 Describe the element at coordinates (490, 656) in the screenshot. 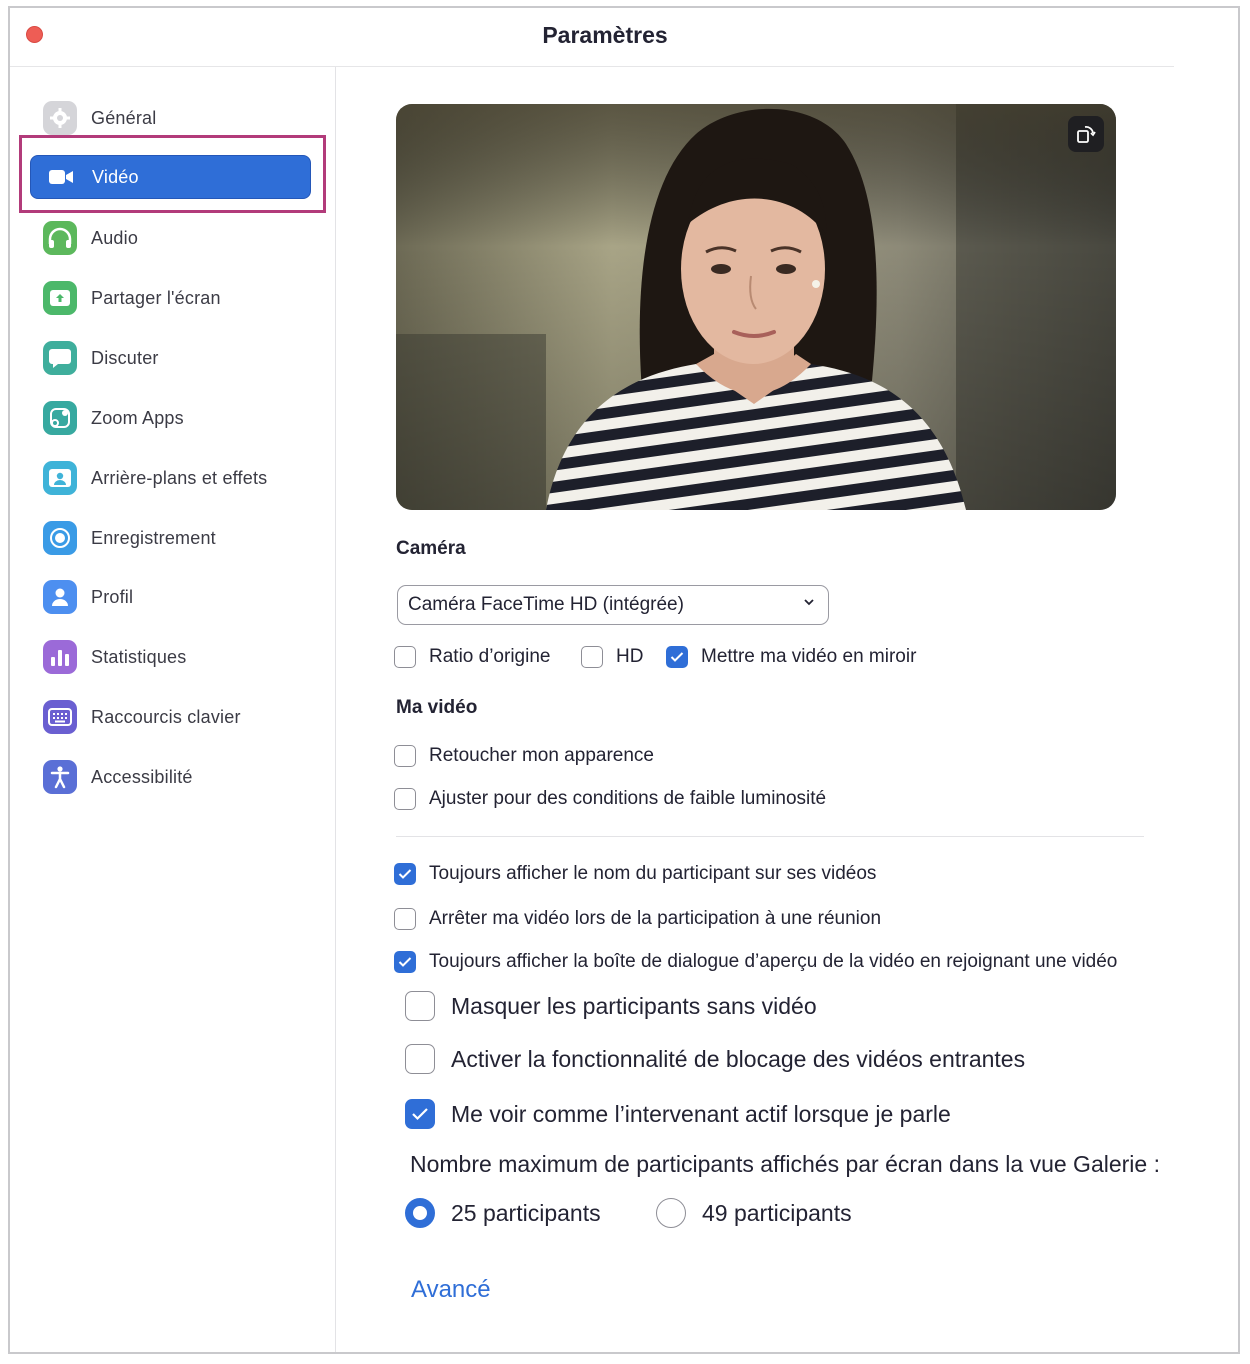

I see `checkbox-label: Ratio d’origine` at that location.